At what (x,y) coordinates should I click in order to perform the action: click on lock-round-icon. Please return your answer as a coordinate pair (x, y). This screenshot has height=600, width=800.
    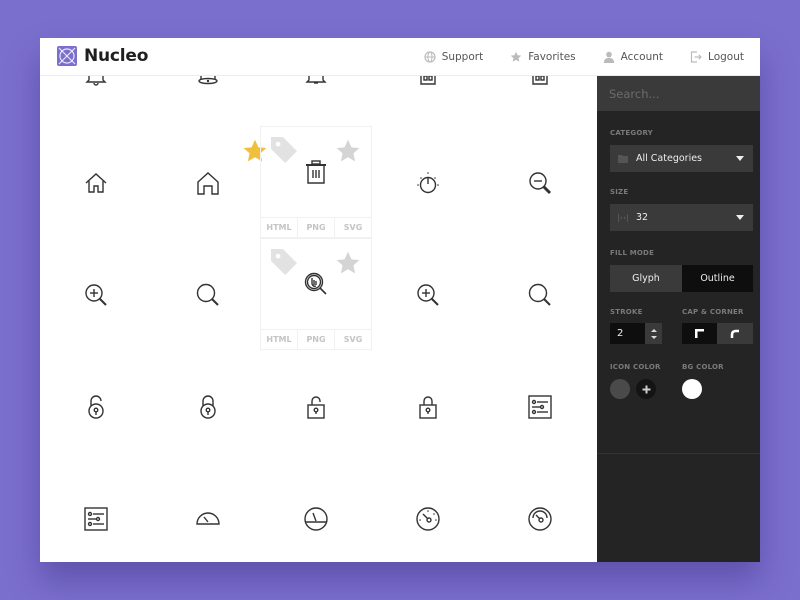
    Looking at the image, I should click on (208, 407).